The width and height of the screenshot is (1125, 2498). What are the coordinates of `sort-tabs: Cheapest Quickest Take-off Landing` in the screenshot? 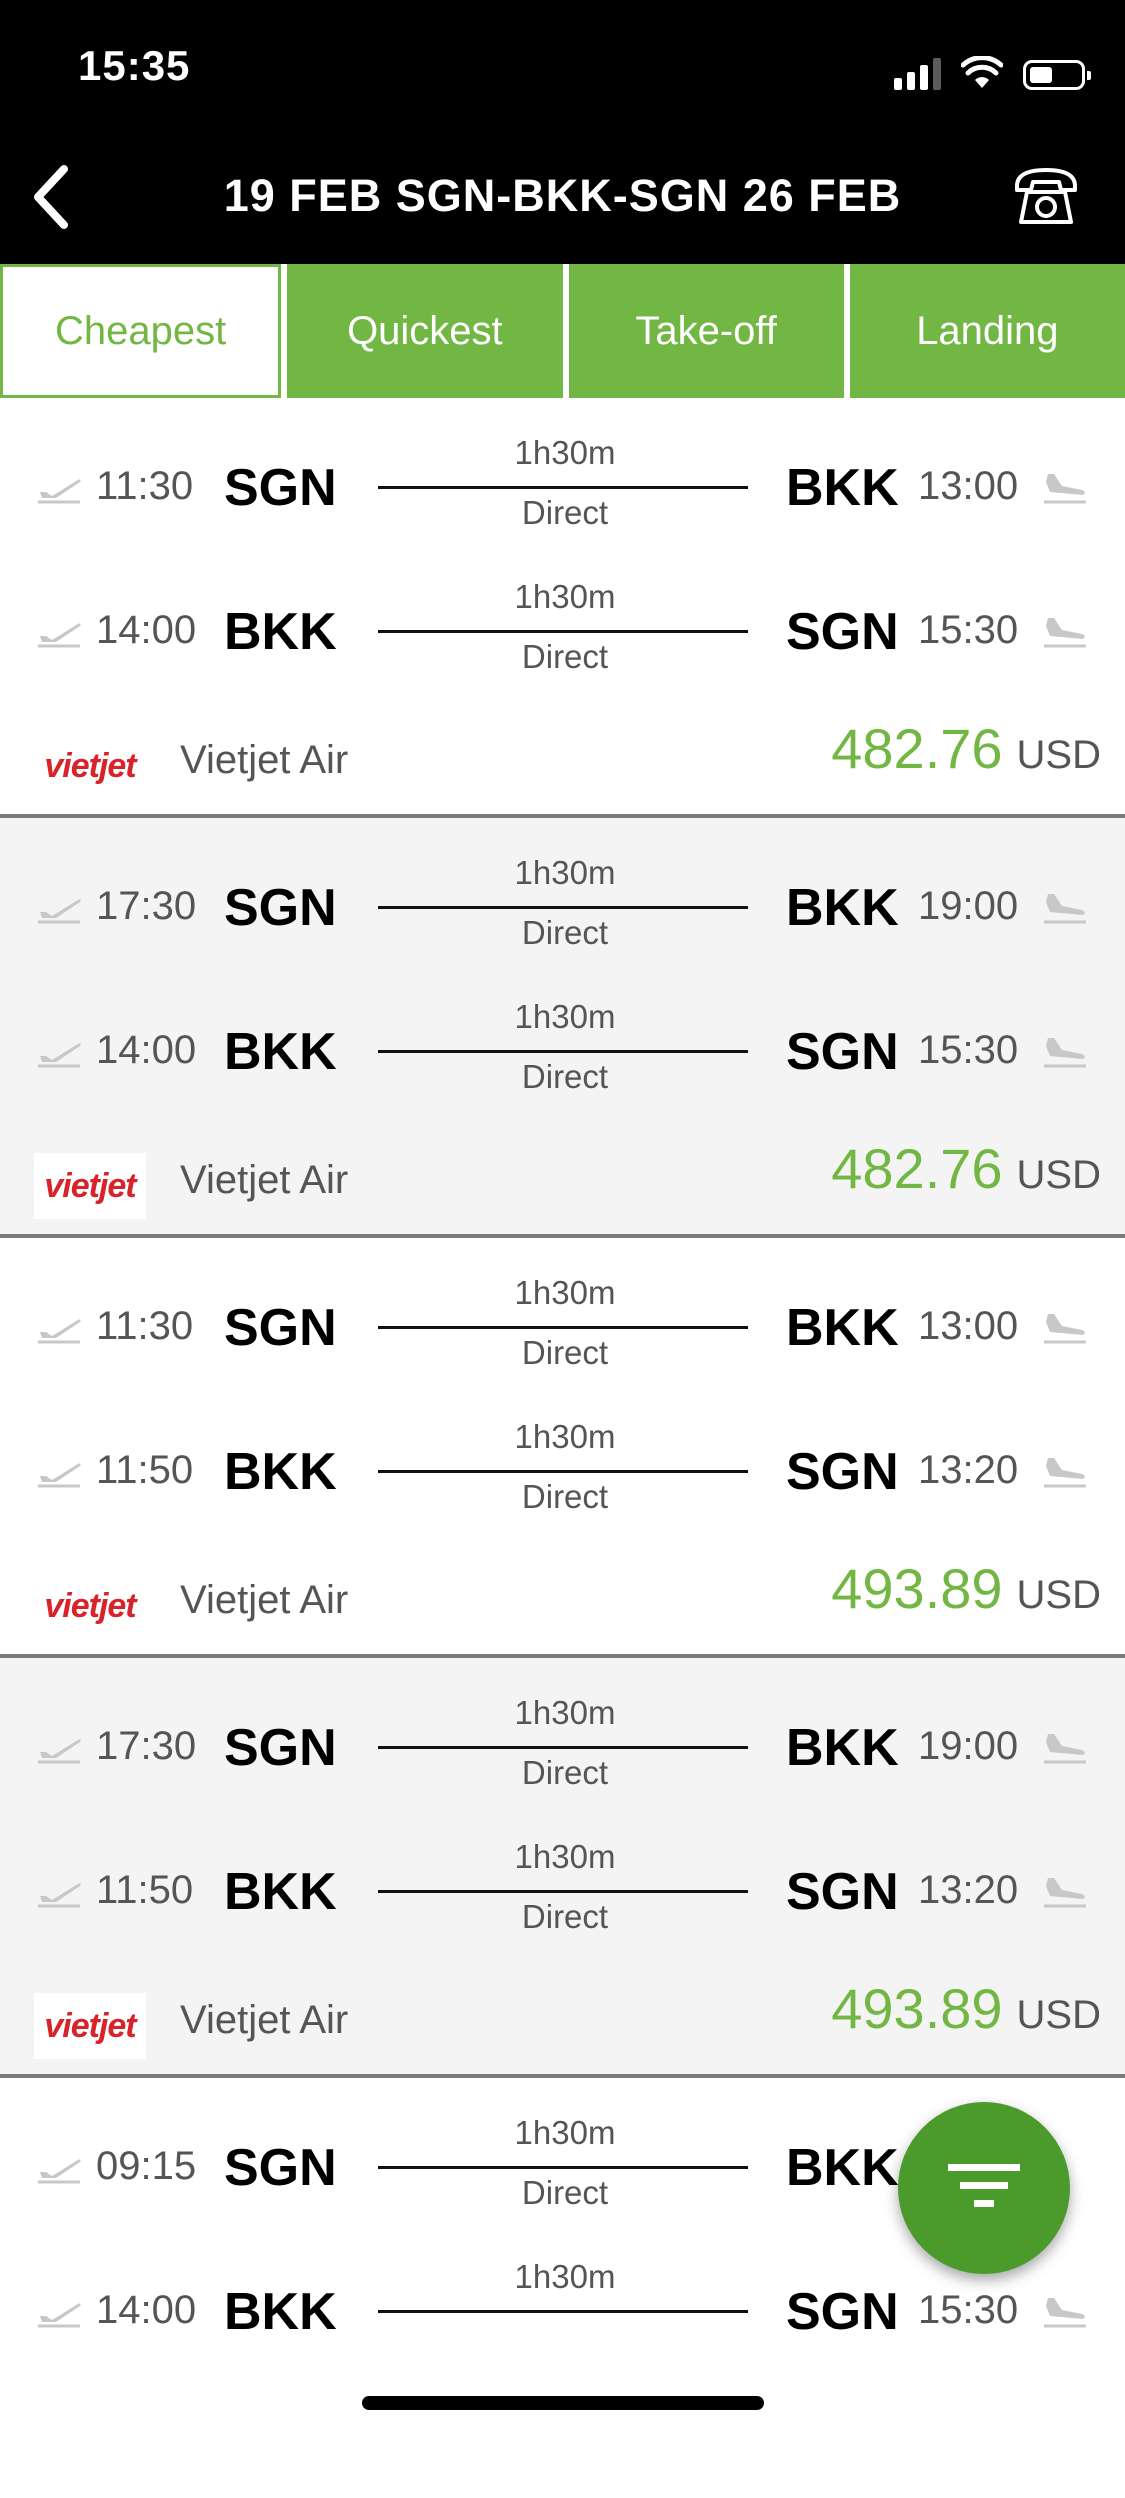 It's located at (562, 331).